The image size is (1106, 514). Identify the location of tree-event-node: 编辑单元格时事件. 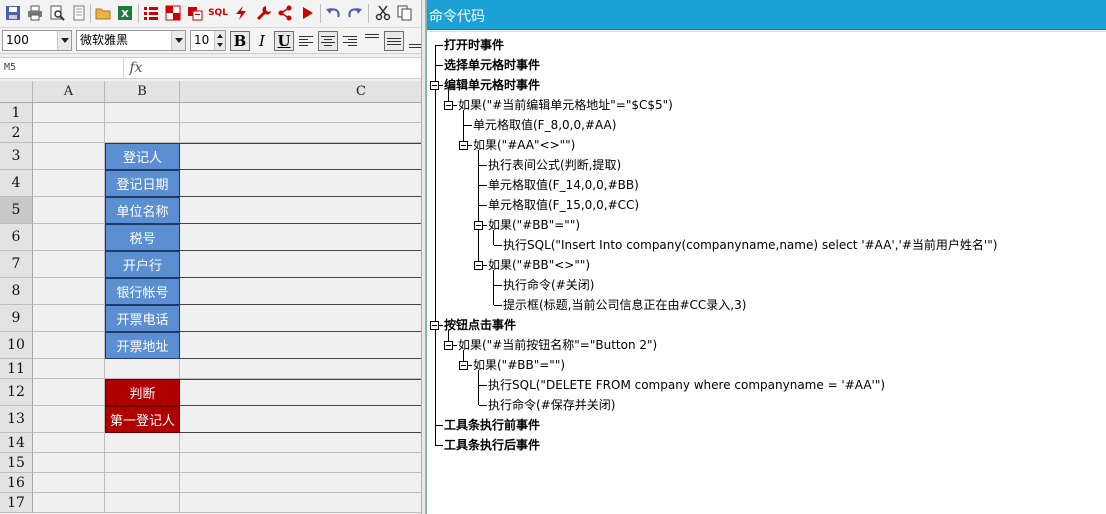
(492, 85).